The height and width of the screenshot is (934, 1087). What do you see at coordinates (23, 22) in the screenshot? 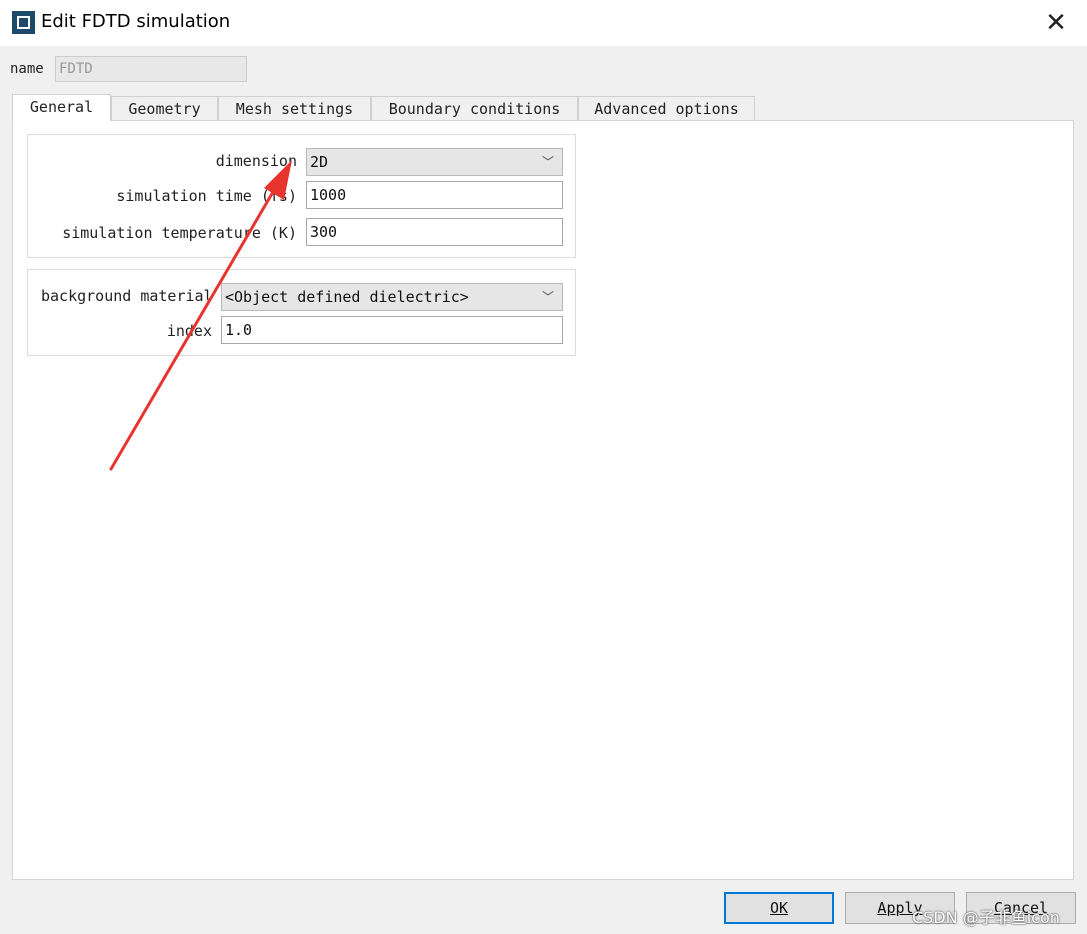
I see `app-icon` at bounding box center [23, 22].